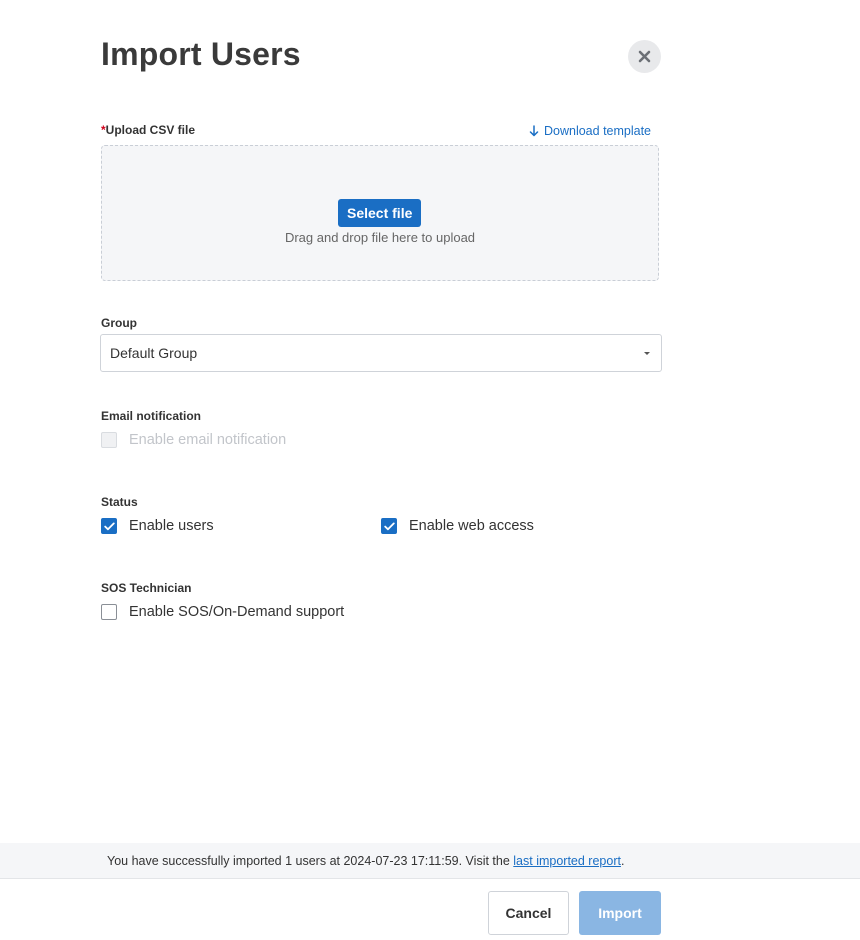 The width and height of the screenshot is (860, 940). What do you see at coordinates (109, 440) in the screenshot?
I see `email-notification-checkbox` at bounding box center [109, 440].